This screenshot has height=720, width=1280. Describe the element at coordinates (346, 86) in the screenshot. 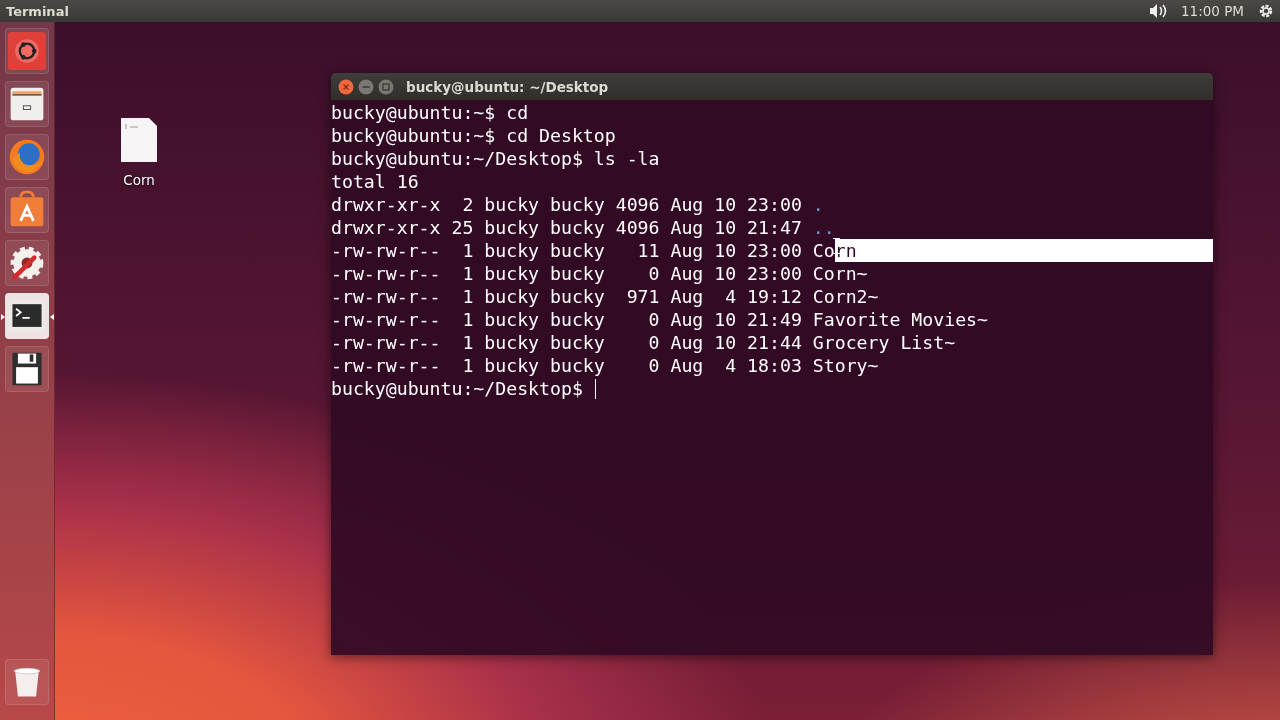

I see `close-button` at that location.